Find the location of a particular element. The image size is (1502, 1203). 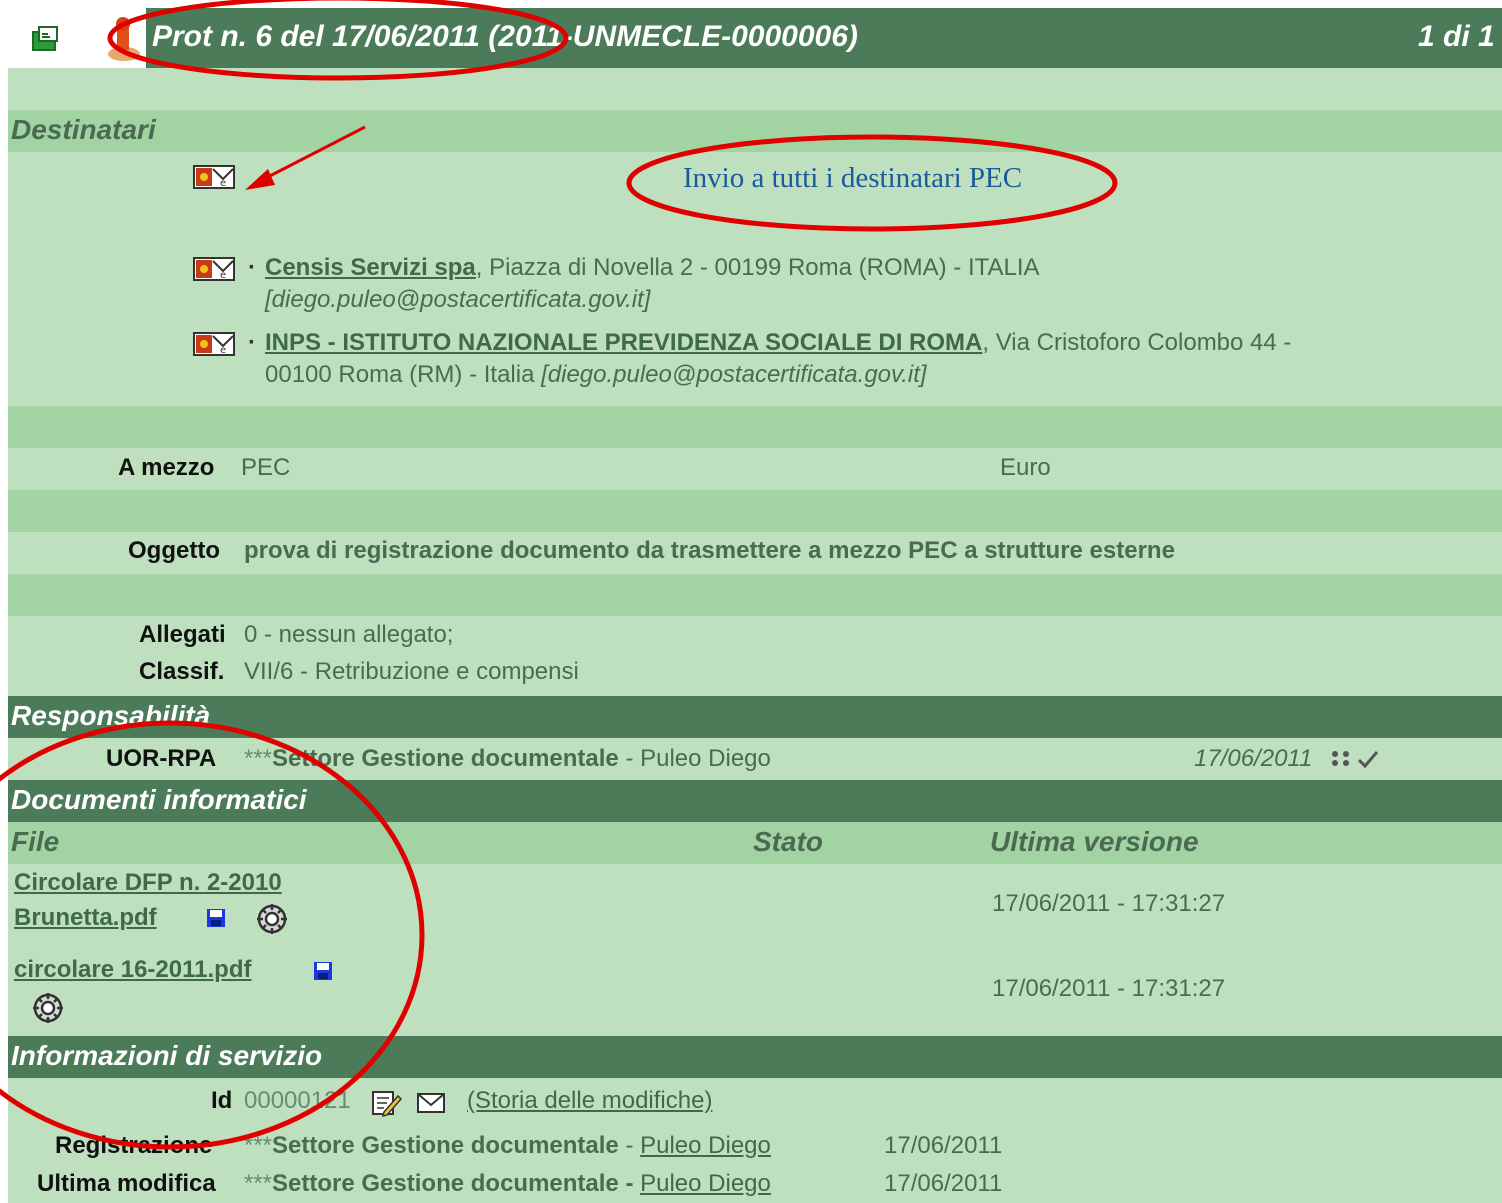

file-name-line2: Brunetta.pdf is located at coordinates (85, 917).